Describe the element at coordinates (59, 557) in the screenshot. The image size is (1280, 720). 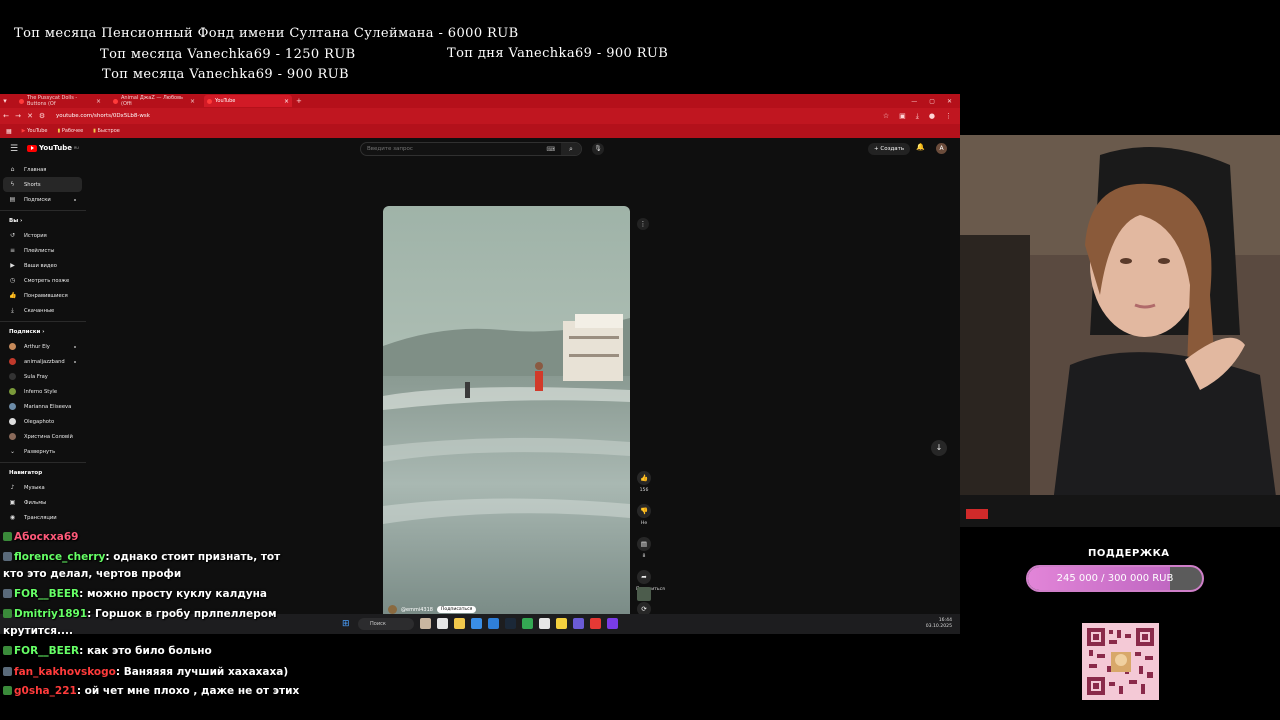
I see `chat-username: florence_cherry` at that location.